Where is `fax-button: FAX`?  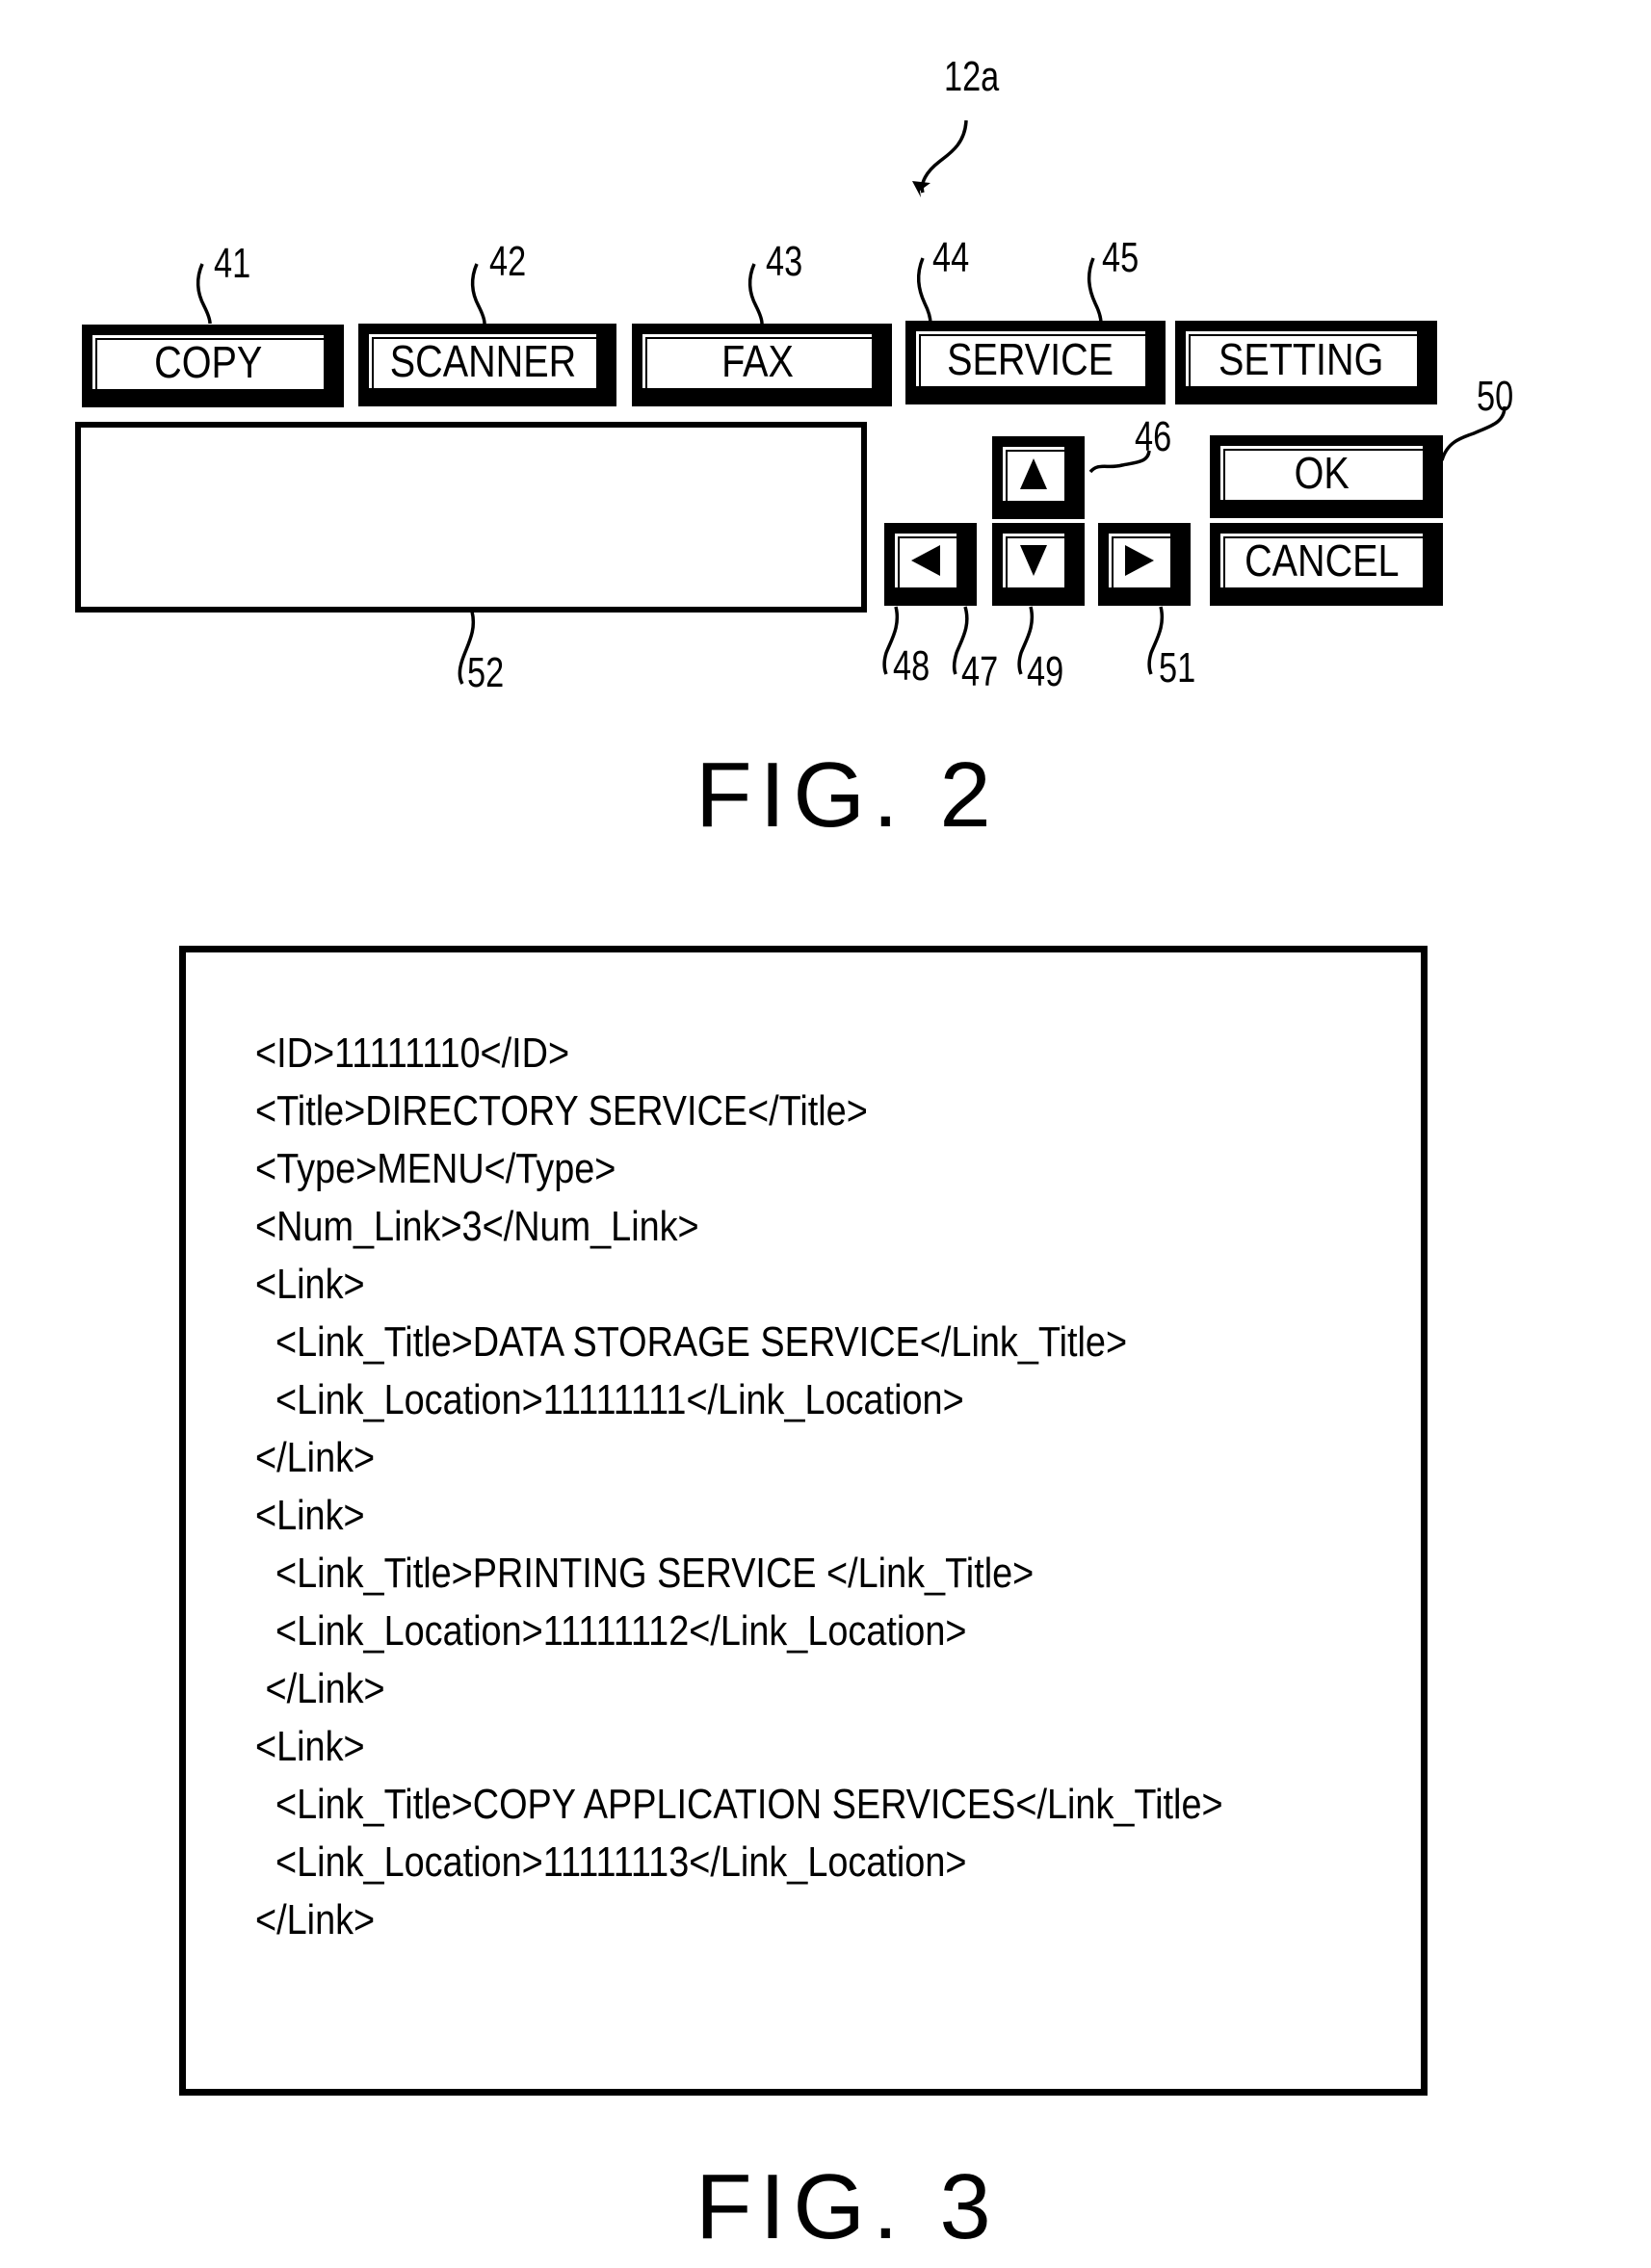 fax-button: FAX is located at coordinates (762, 365).